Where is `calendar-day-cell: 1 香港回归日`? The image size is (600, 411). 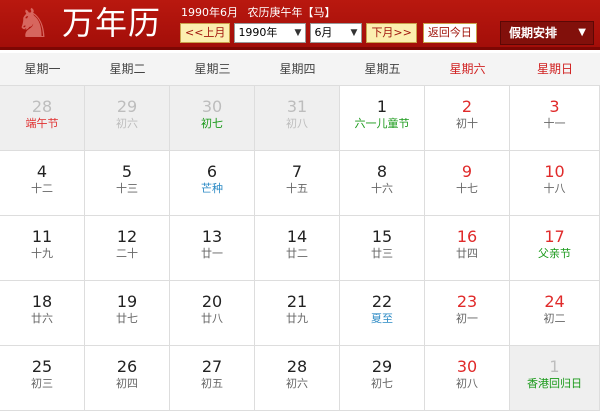
calendar-day-cell: 1 香港回归日 is located at coordinates (555, 378).